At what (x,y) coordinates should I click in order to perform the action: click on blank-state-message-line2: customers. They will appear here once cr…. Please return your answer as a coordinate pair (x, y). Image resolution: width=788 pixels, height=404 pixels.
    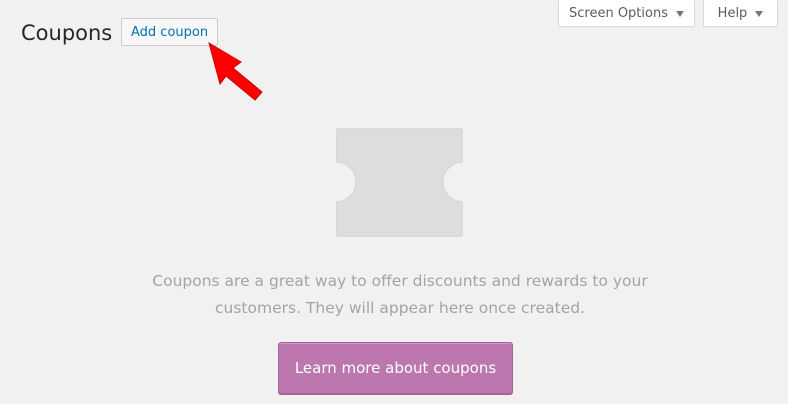
    Looking at the image, I should click on (400, 308).